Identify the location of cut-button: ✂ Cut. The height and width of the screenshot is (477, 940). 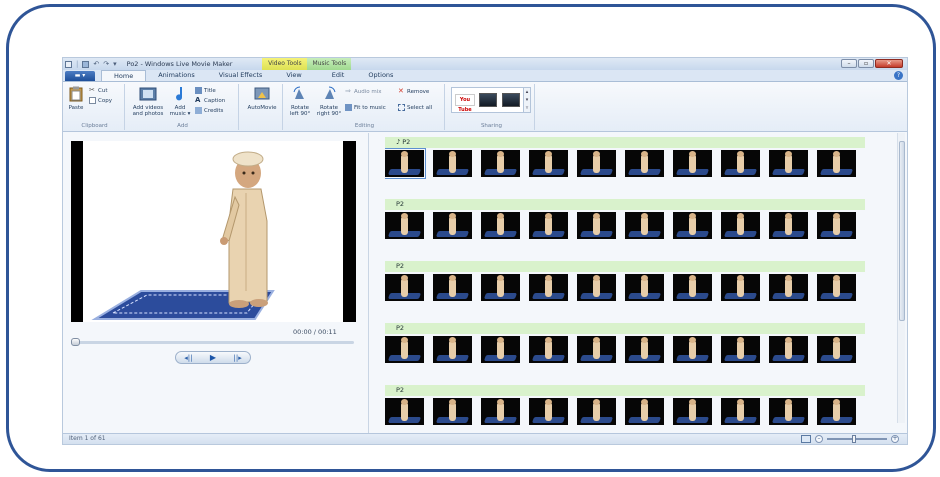
(98, 90).